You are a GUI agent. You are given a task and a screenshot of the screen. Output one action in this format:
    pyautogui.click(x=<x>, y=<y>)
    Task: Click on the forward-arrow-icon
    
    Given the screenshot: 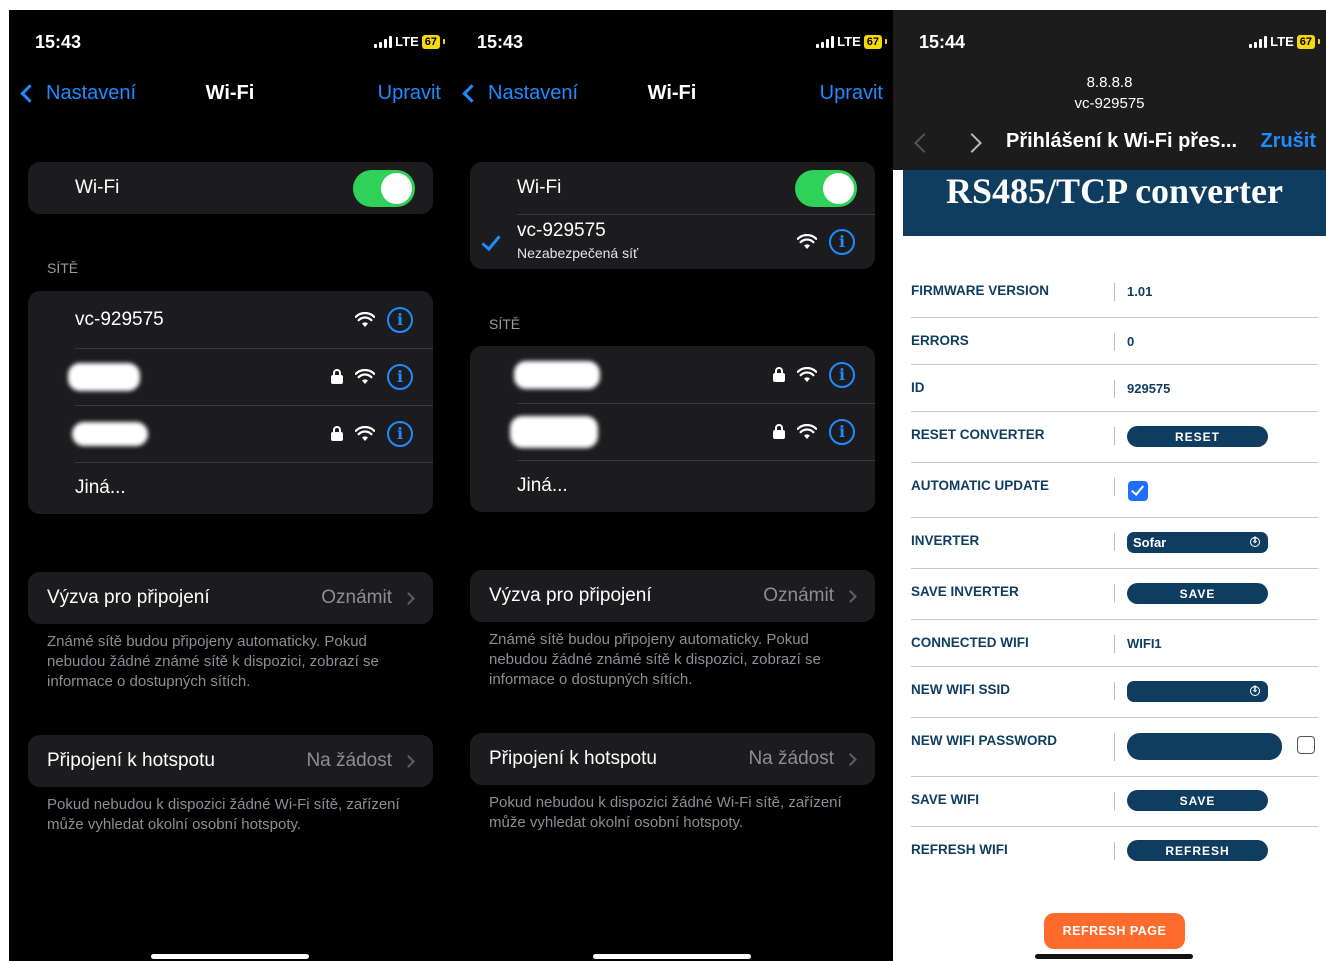 What is the action you would take?
    pyautogui.click(x=972, y=143)
    